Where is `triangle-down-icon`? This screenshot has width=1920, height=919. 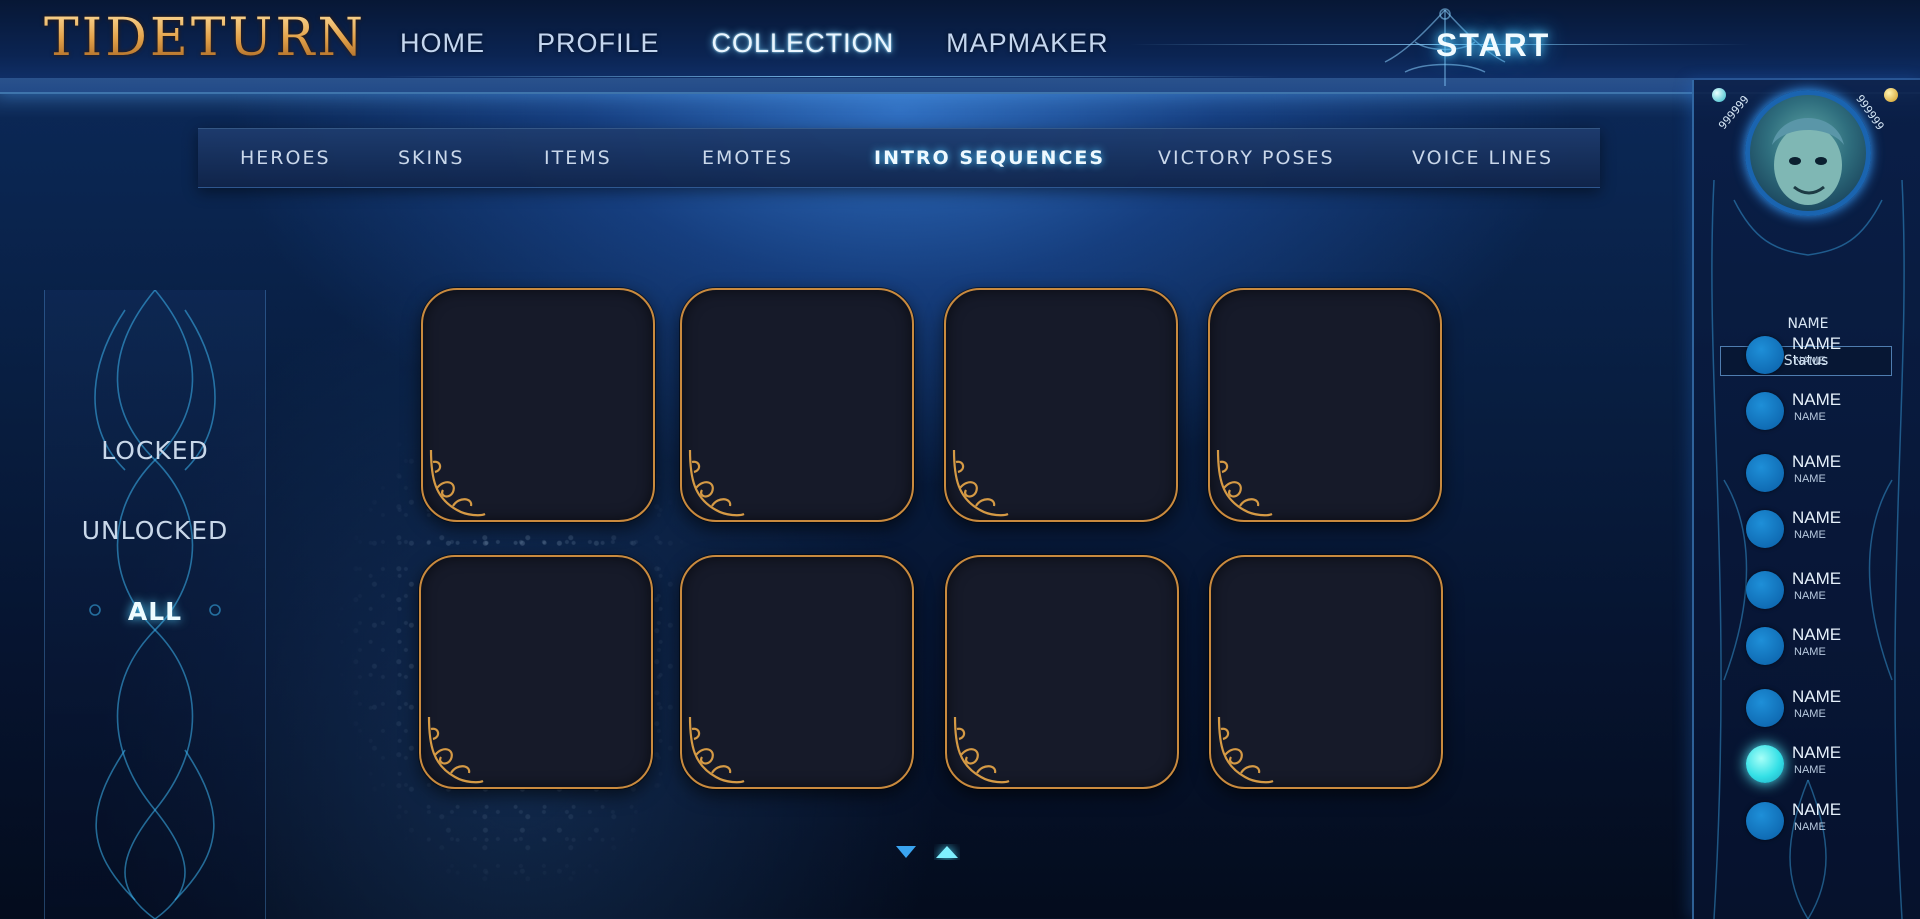 triangle-down-icon is located at coordinates (906, 852).